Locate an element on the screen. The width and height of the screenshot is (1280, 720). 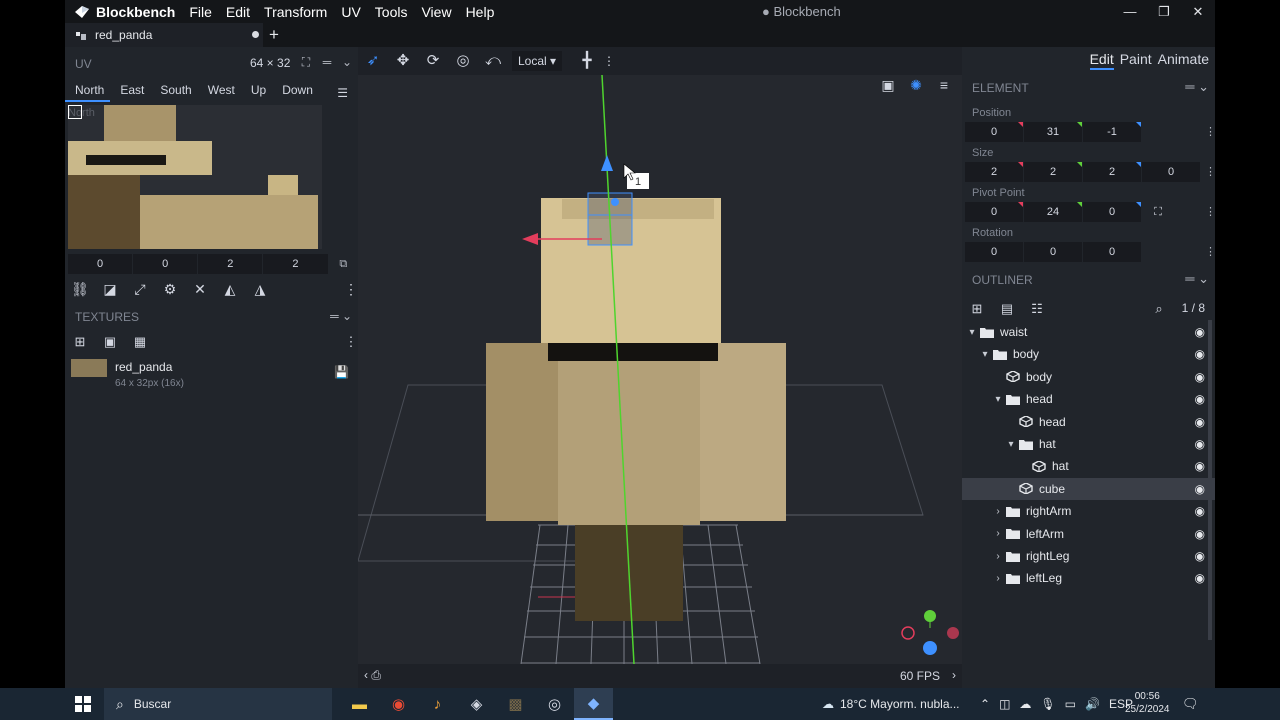
z-gizmo-arrow-icon is located at coordinates (607, 163).